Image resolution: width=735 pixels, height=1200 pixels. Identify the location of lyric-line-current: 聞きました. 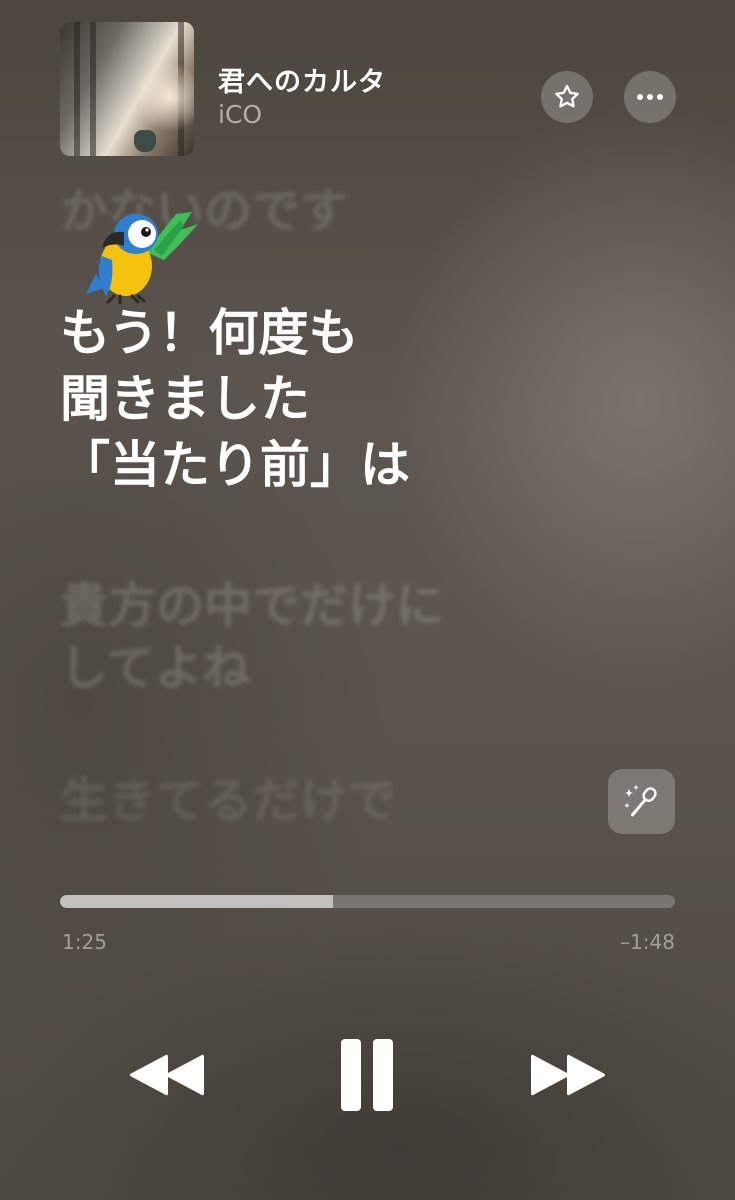
(185, 399).